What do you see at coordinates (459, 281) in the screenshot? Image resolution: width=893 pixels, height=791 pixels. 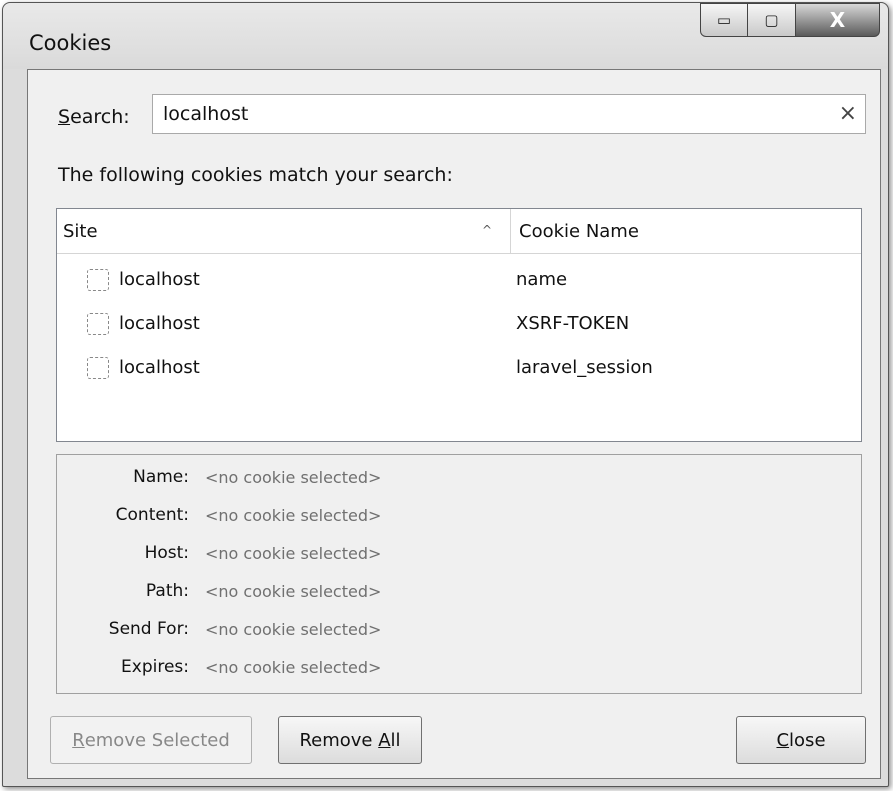 I see `table-row: localhost name` at bounding box center [459, 281].